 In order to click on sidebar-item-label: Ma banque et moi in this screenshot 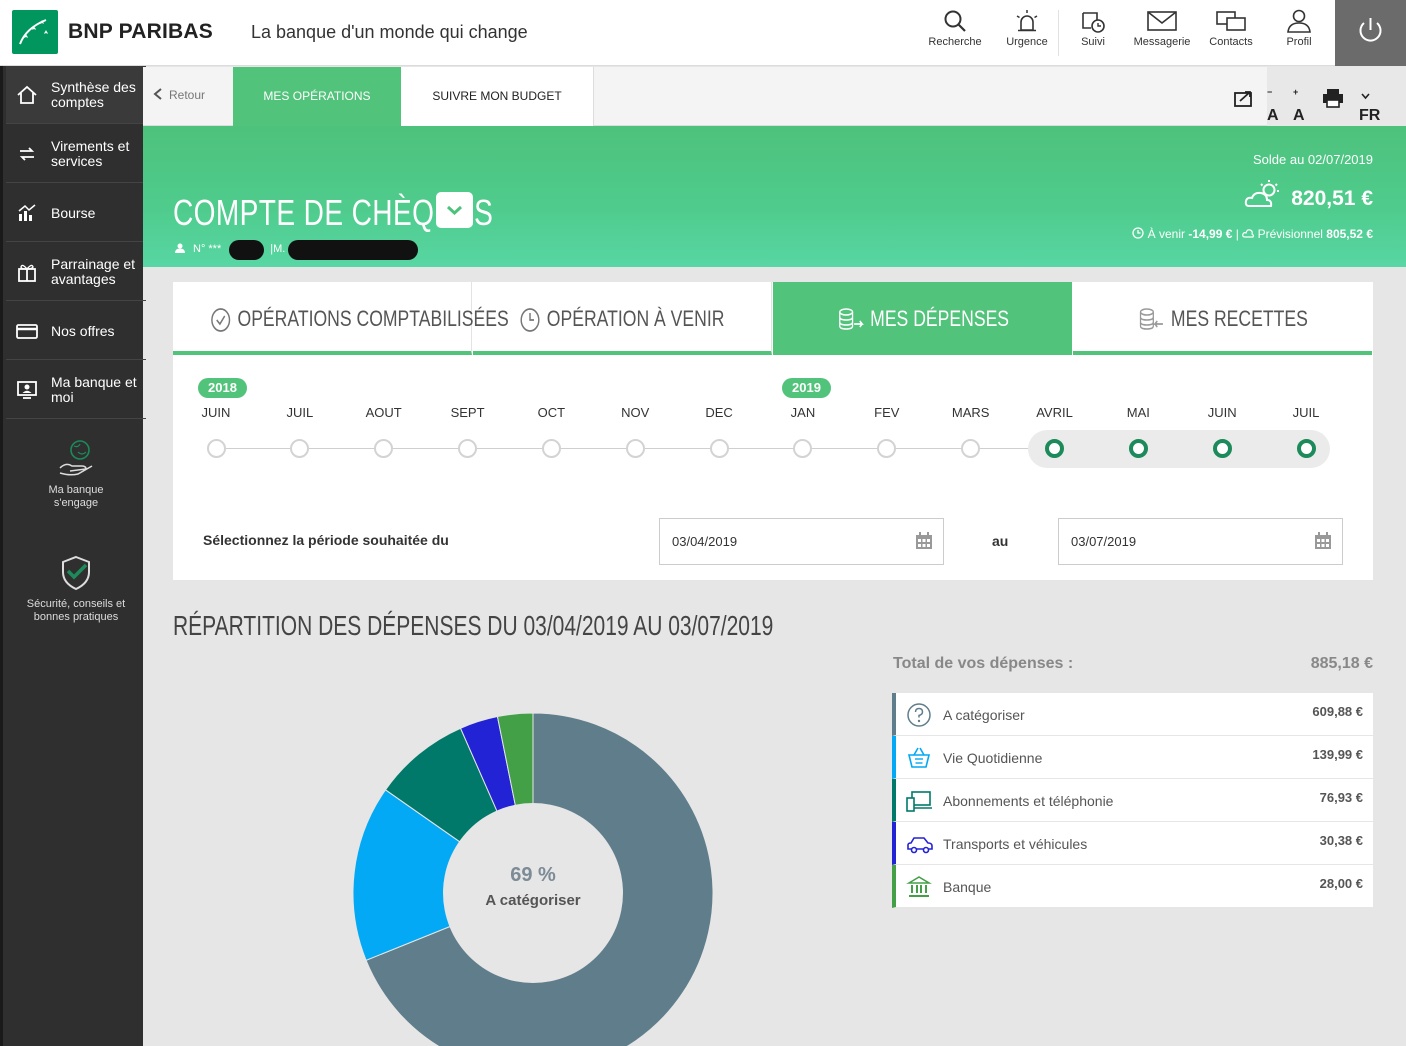, I will do `click(94, 389)`.